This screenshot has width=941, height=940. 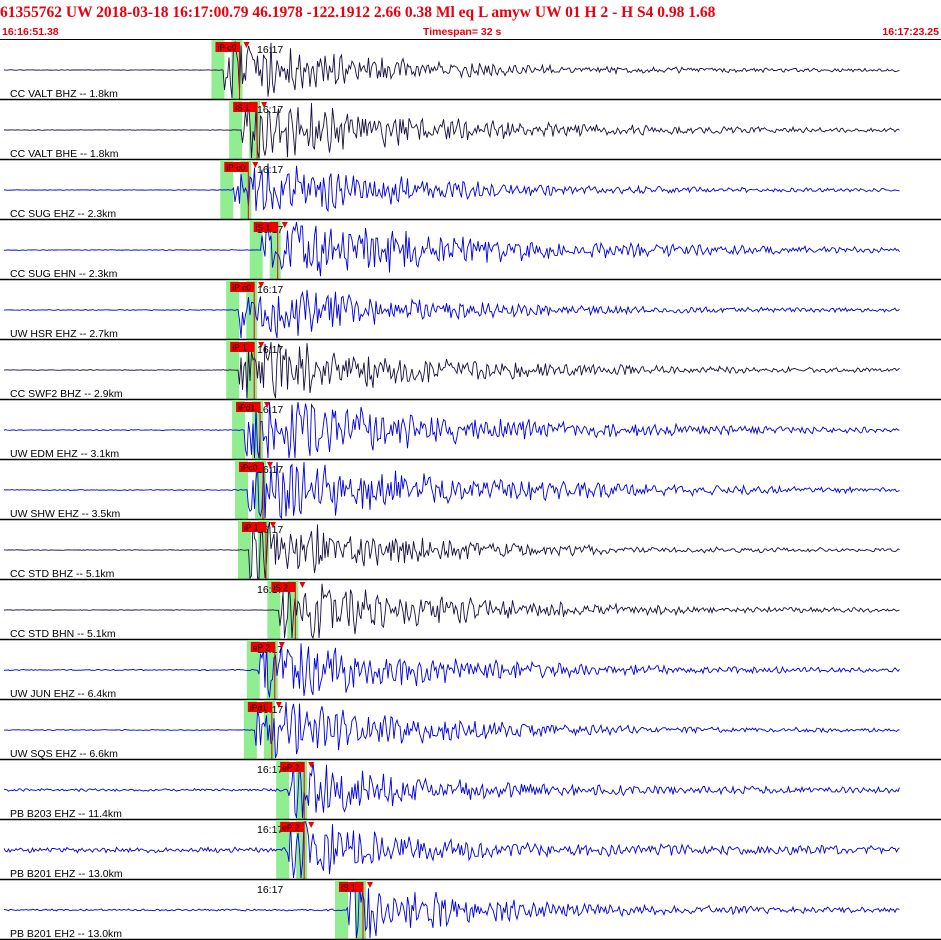 I want to click on station-label: CC SUG EHZ -- 2.3km, so click(x=63, y=214).